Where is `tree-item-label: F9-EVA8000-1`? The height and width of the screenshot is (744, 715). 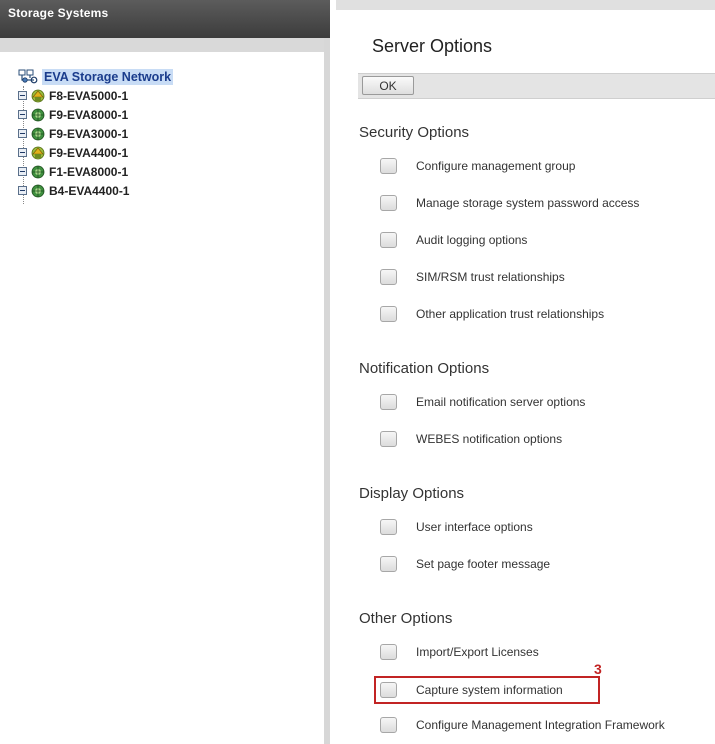 tree-item-label: F9-EVA8000-1 is located at coordinates (89, 114).